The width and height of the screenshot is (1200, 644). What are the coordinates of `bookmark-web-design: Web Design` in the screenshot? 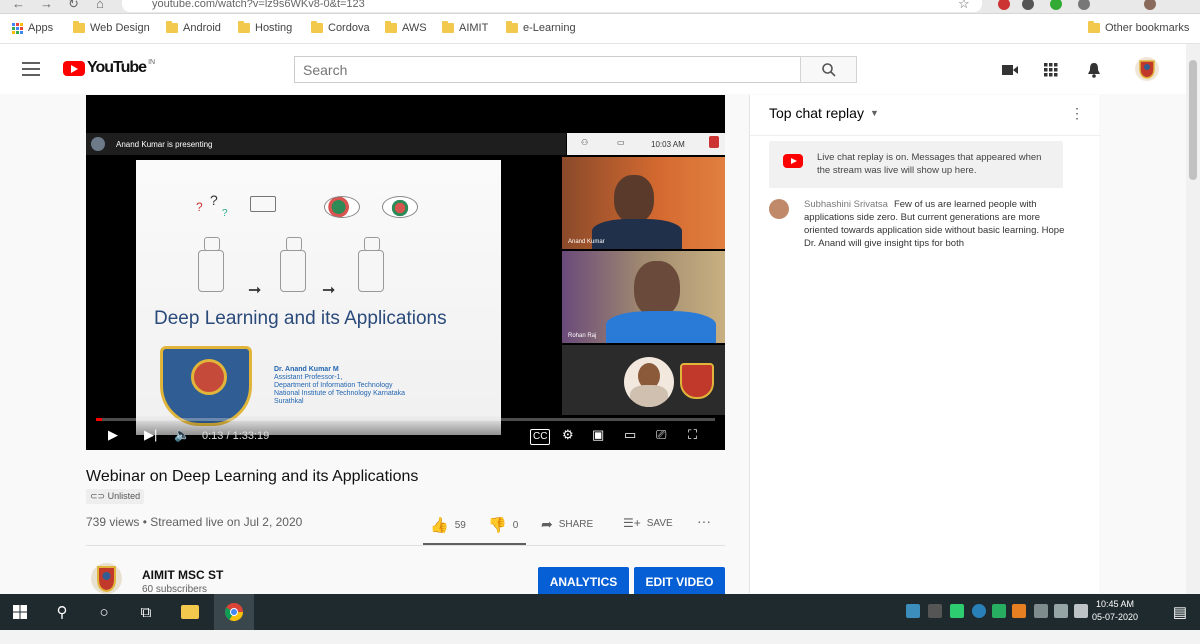 It's located at (111, 27).